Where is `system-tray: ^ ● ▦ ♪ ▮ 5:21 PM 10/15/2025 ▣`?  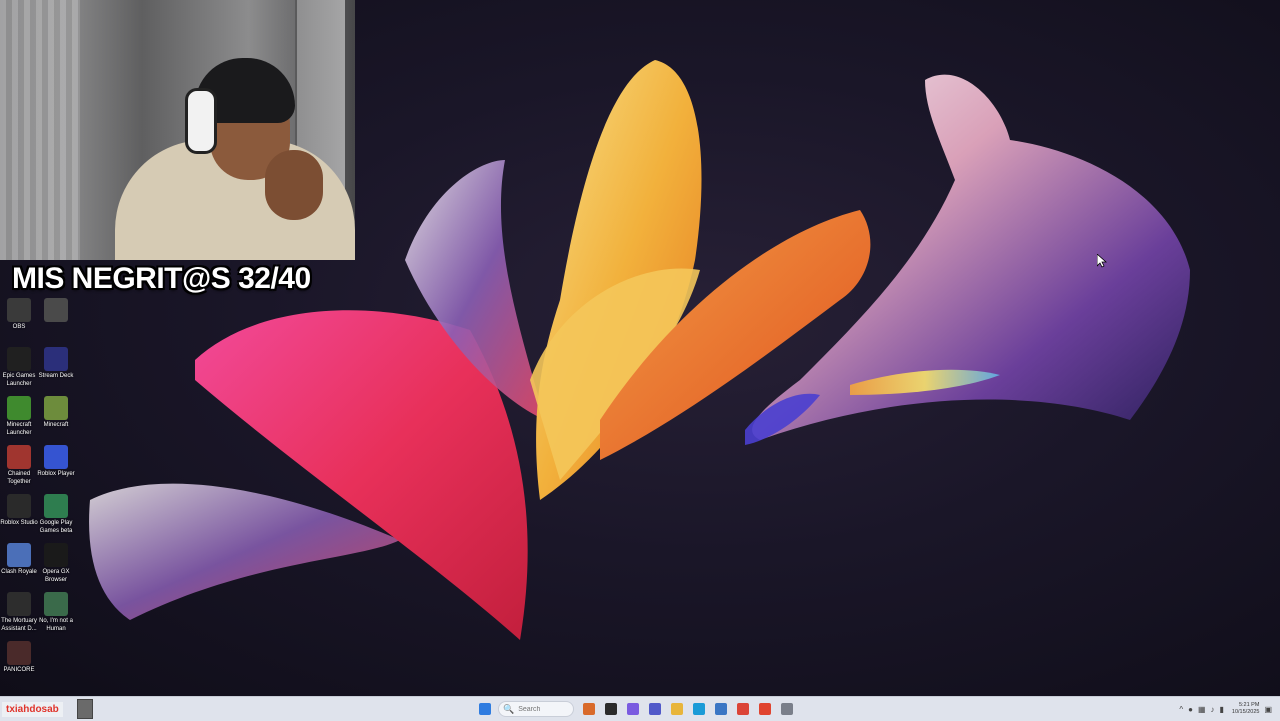 system-tray: ^ ● ▦ ♪ ▮ 5:21 PM 10/15/2025 ▣ is located at coordinates (1223, 709).